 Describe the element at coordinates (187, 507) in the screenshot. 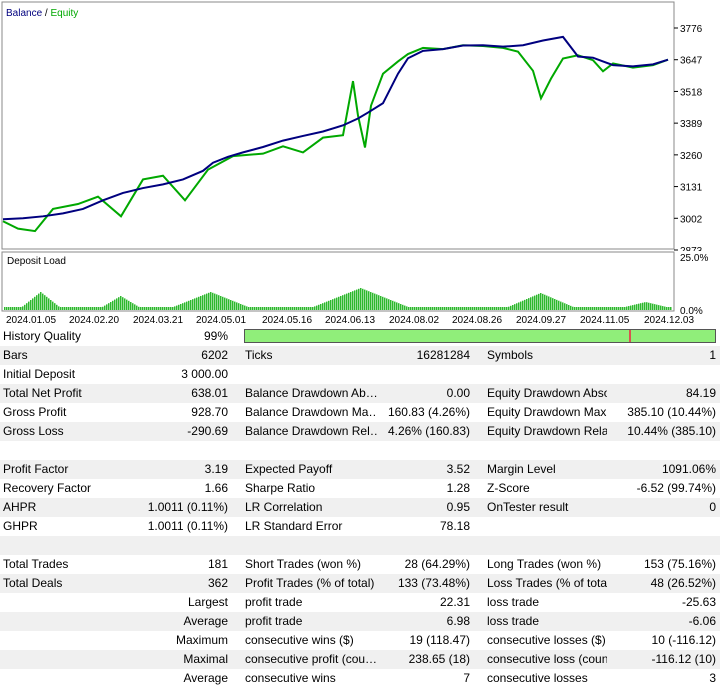

I see `report-value-1: 1.0011 (0.11%)` at that location.